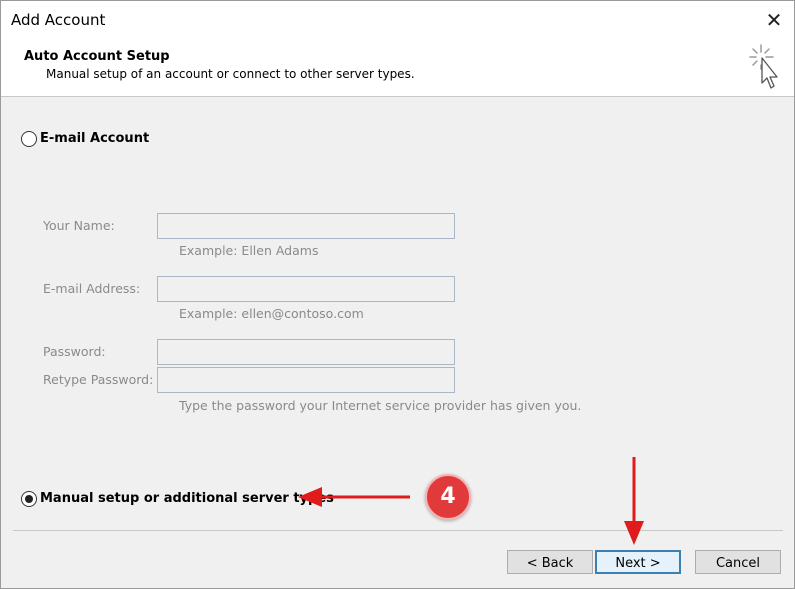  Describe the element at coordinates (398, 530) in the screenshot. I see `footer-divider` at that location.